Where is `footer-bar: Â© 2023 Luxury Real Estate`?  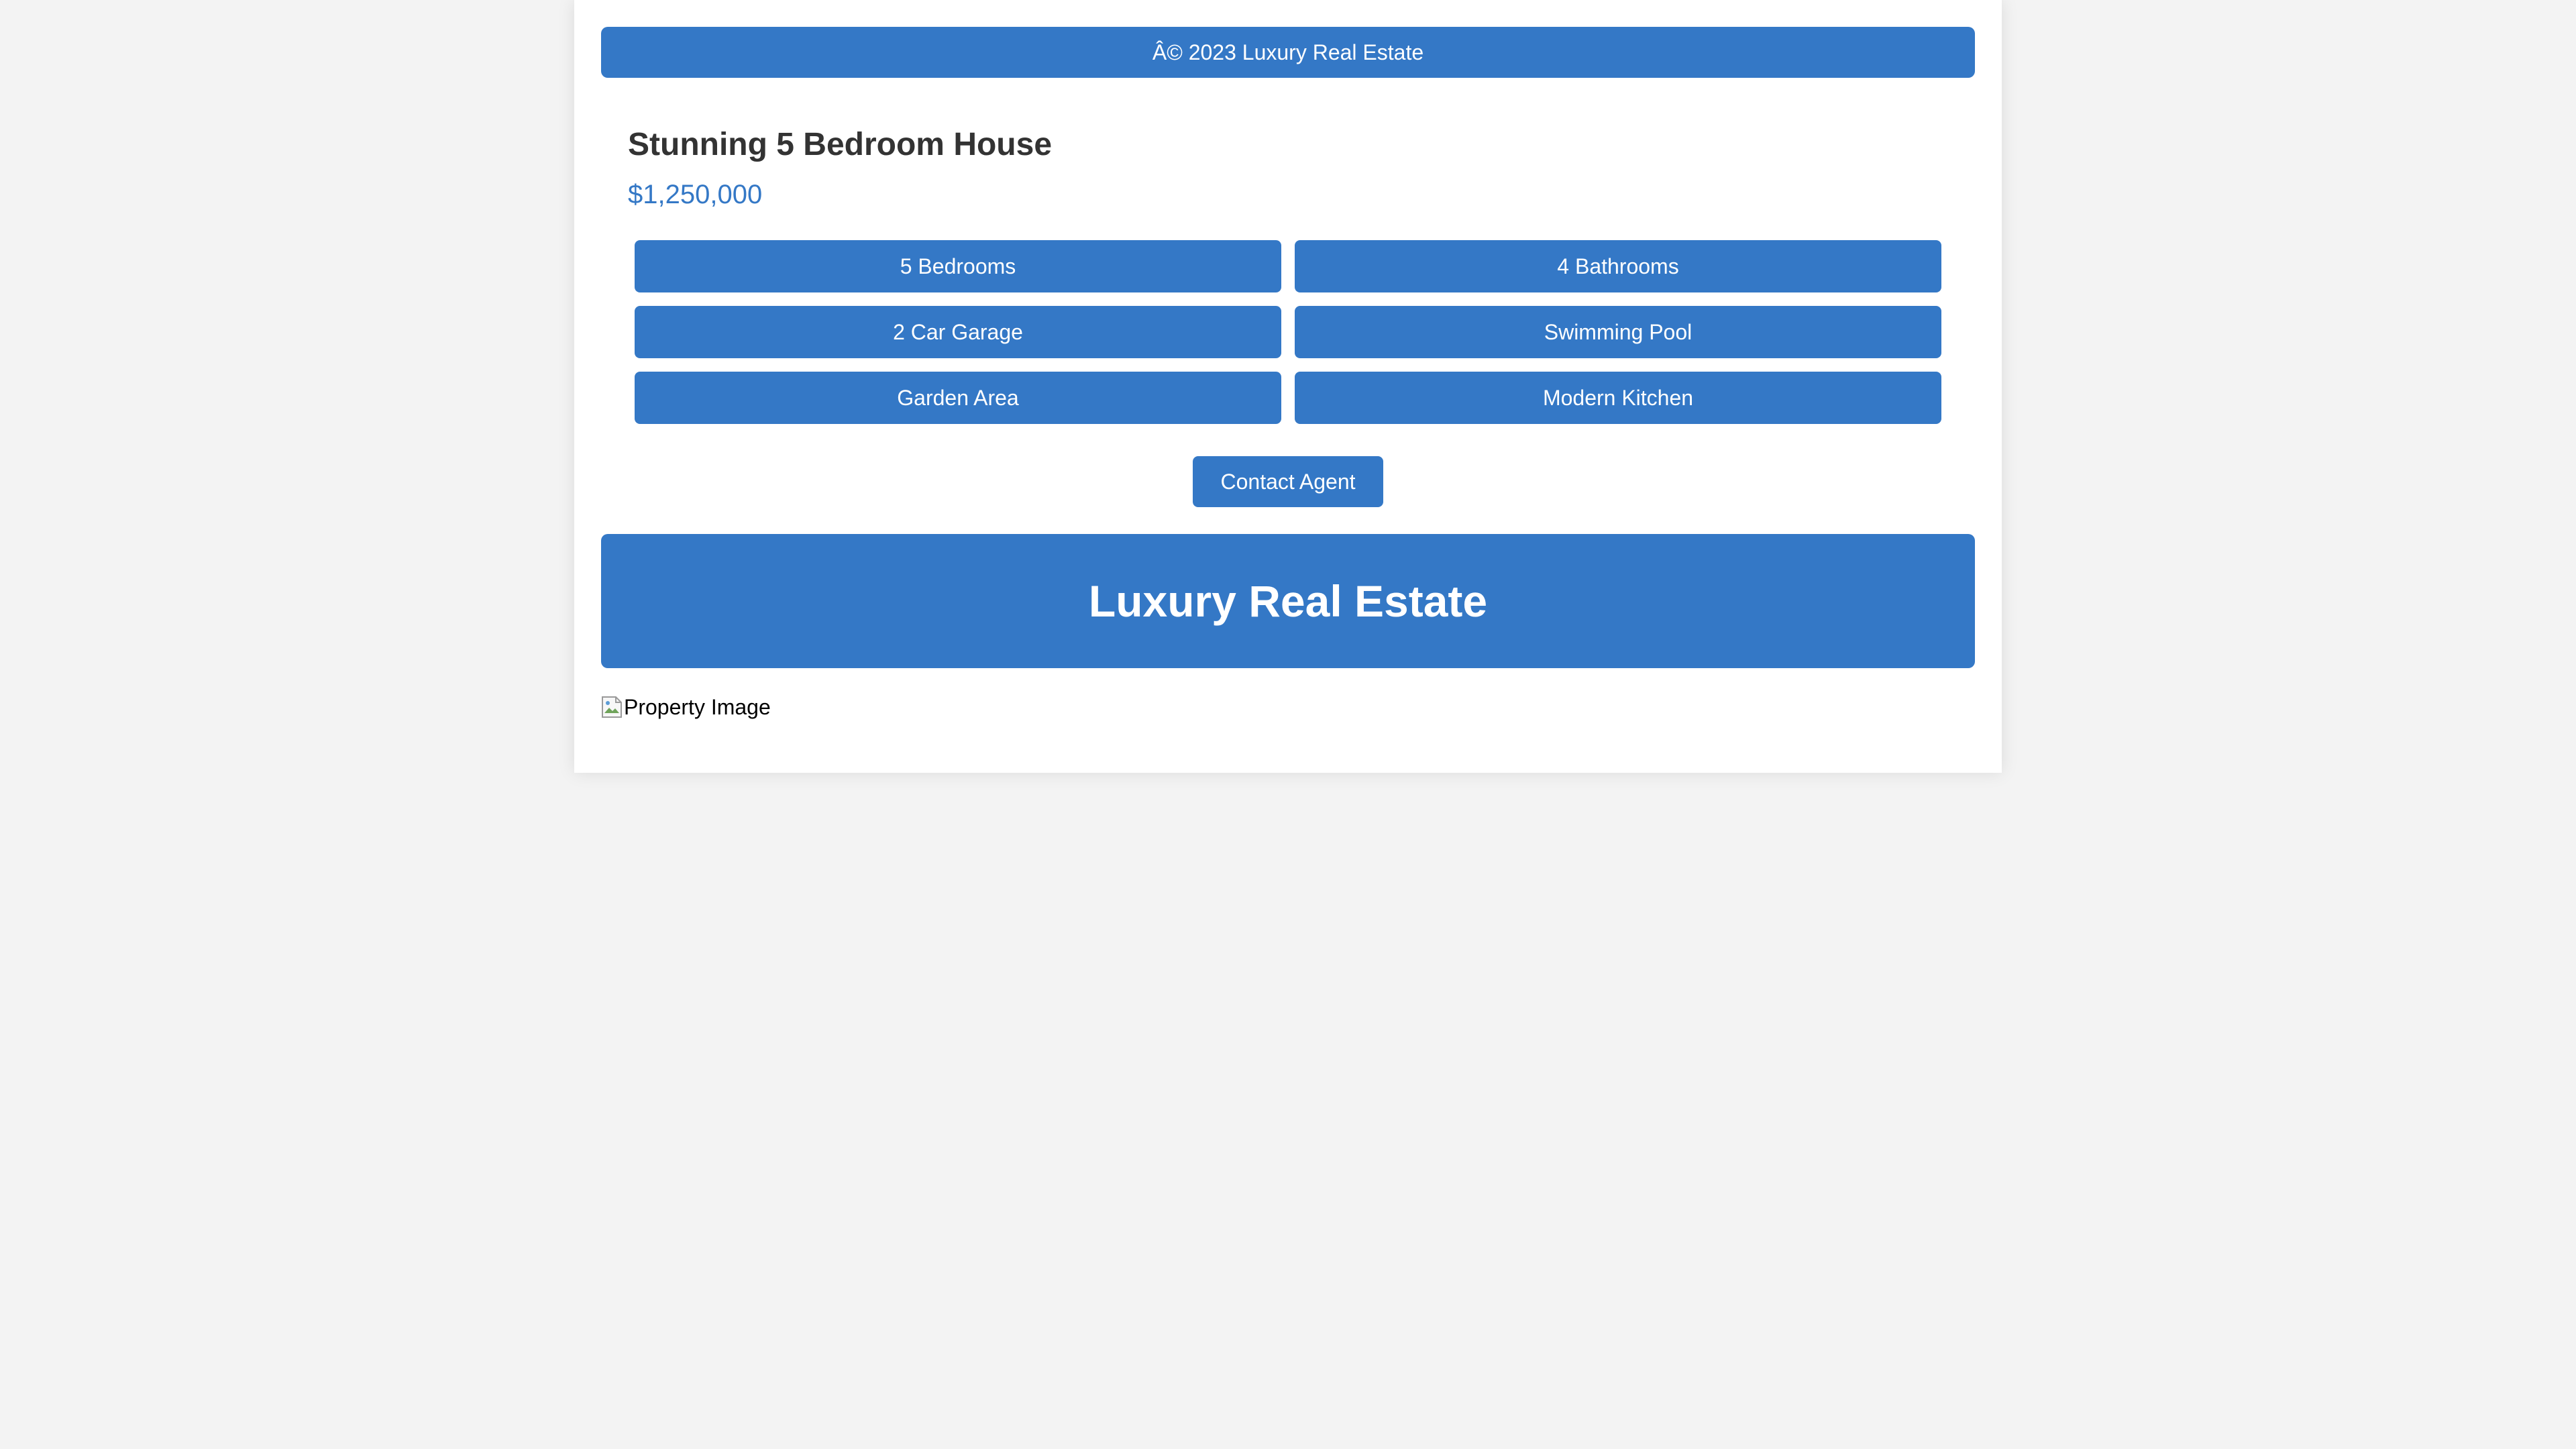 footer-bar: Â© 2023 Luxury Real Estate is located at coordinates (1288, 52).